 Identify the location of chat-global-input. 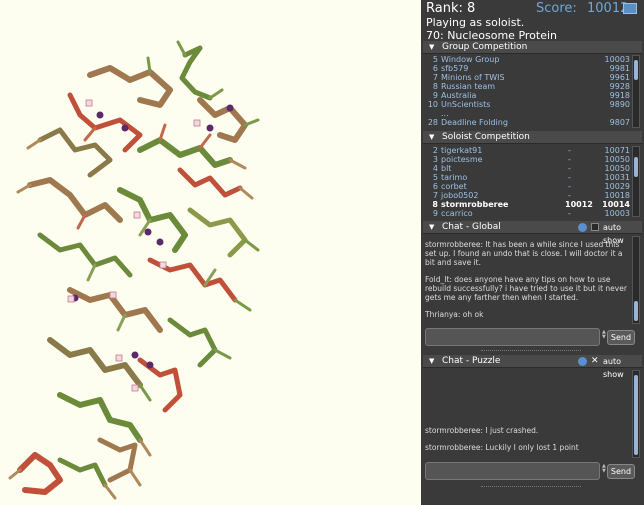
(512, 337).